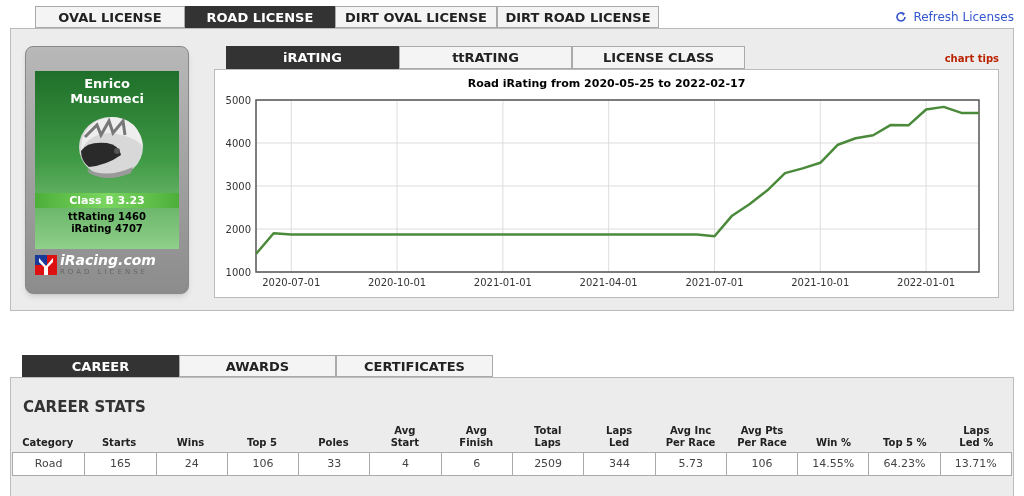 The image size is (1024, 496). What do you see at coordinates (833, 464) in the screenshot?
I see `table-cell: 14.55%` at bounding box center [833, 464].